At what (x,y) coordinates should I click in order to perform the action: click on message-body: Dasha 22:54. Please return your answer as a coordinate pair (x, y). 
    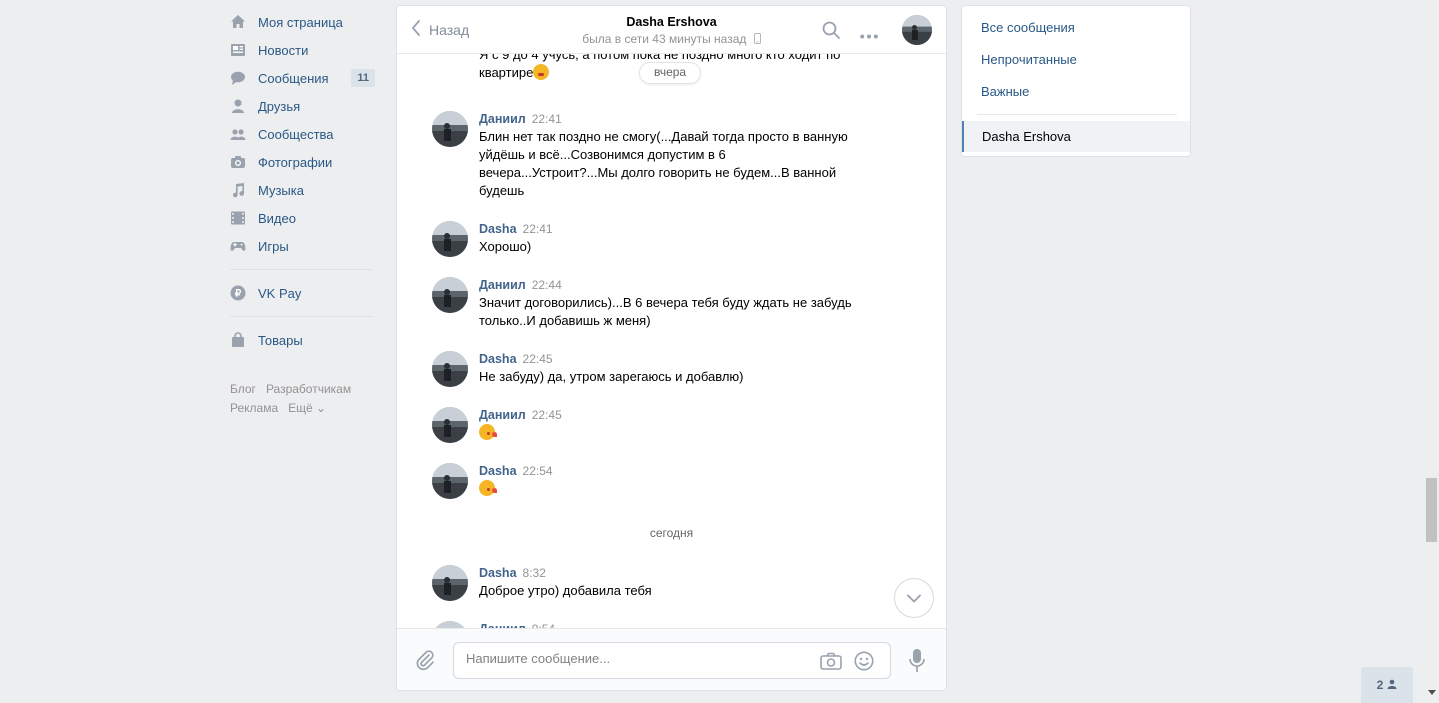
    Looking at the image, I should click on (670, 480).